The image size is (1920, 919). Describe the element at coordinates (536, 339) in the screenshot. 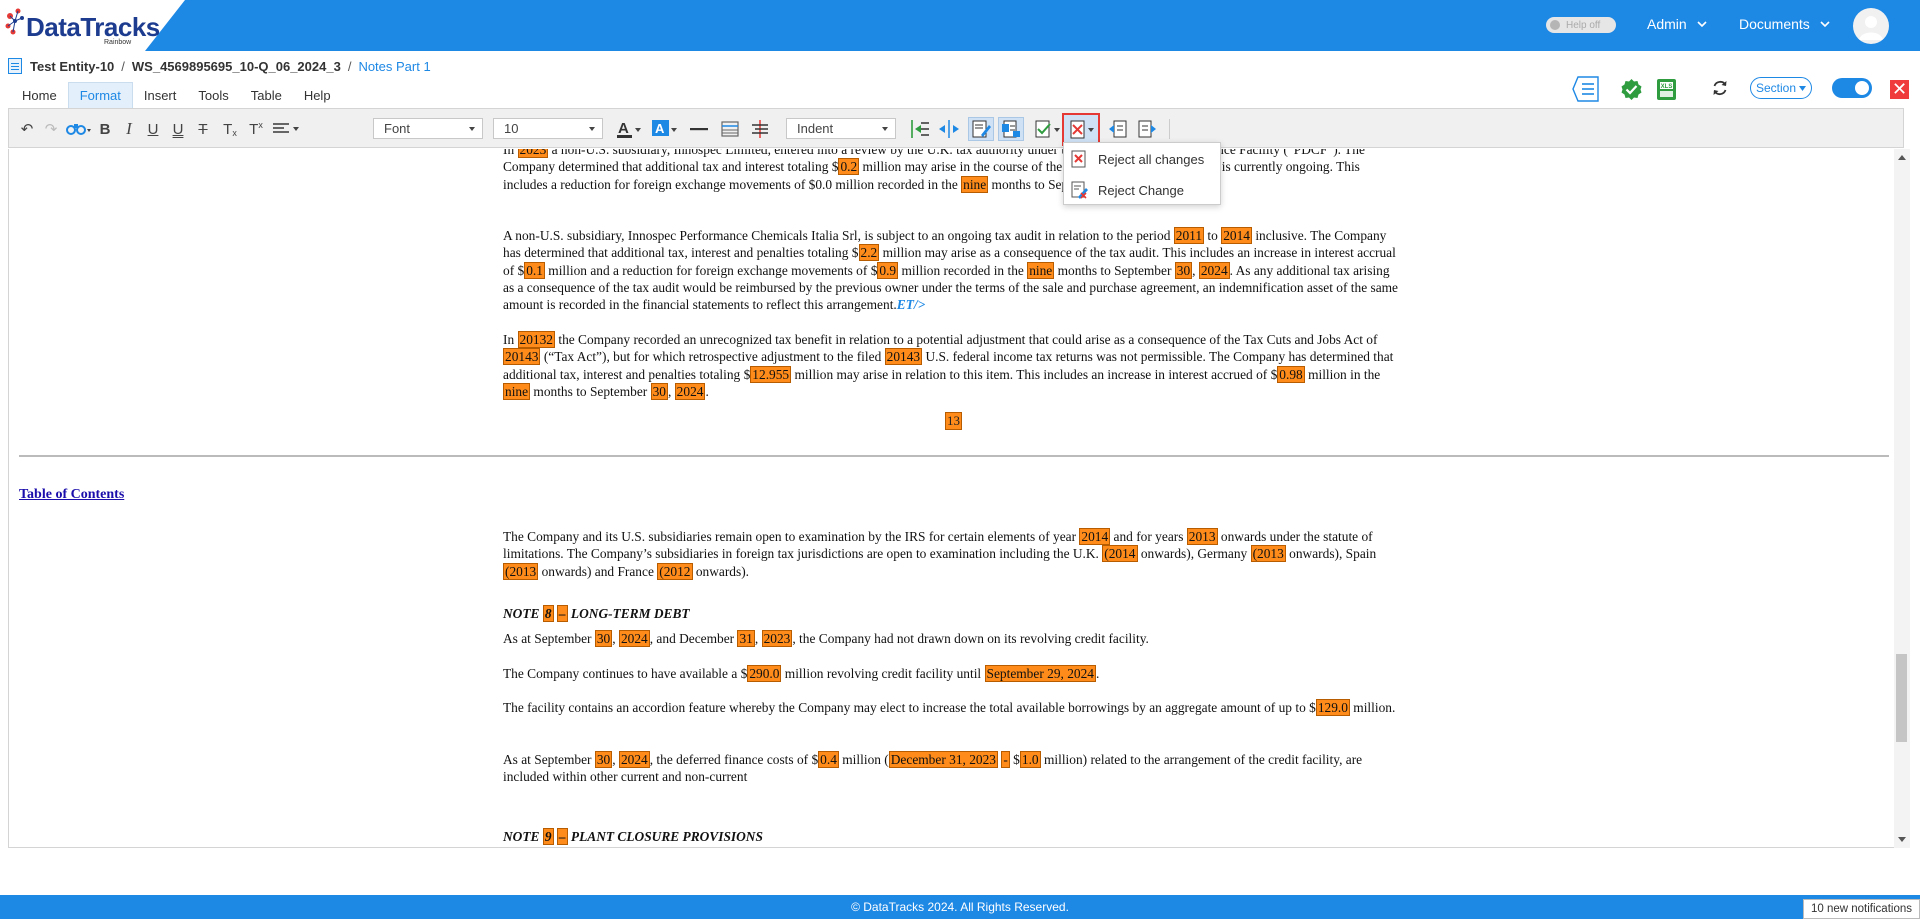

I see `tagged-value: 20132` at that location.